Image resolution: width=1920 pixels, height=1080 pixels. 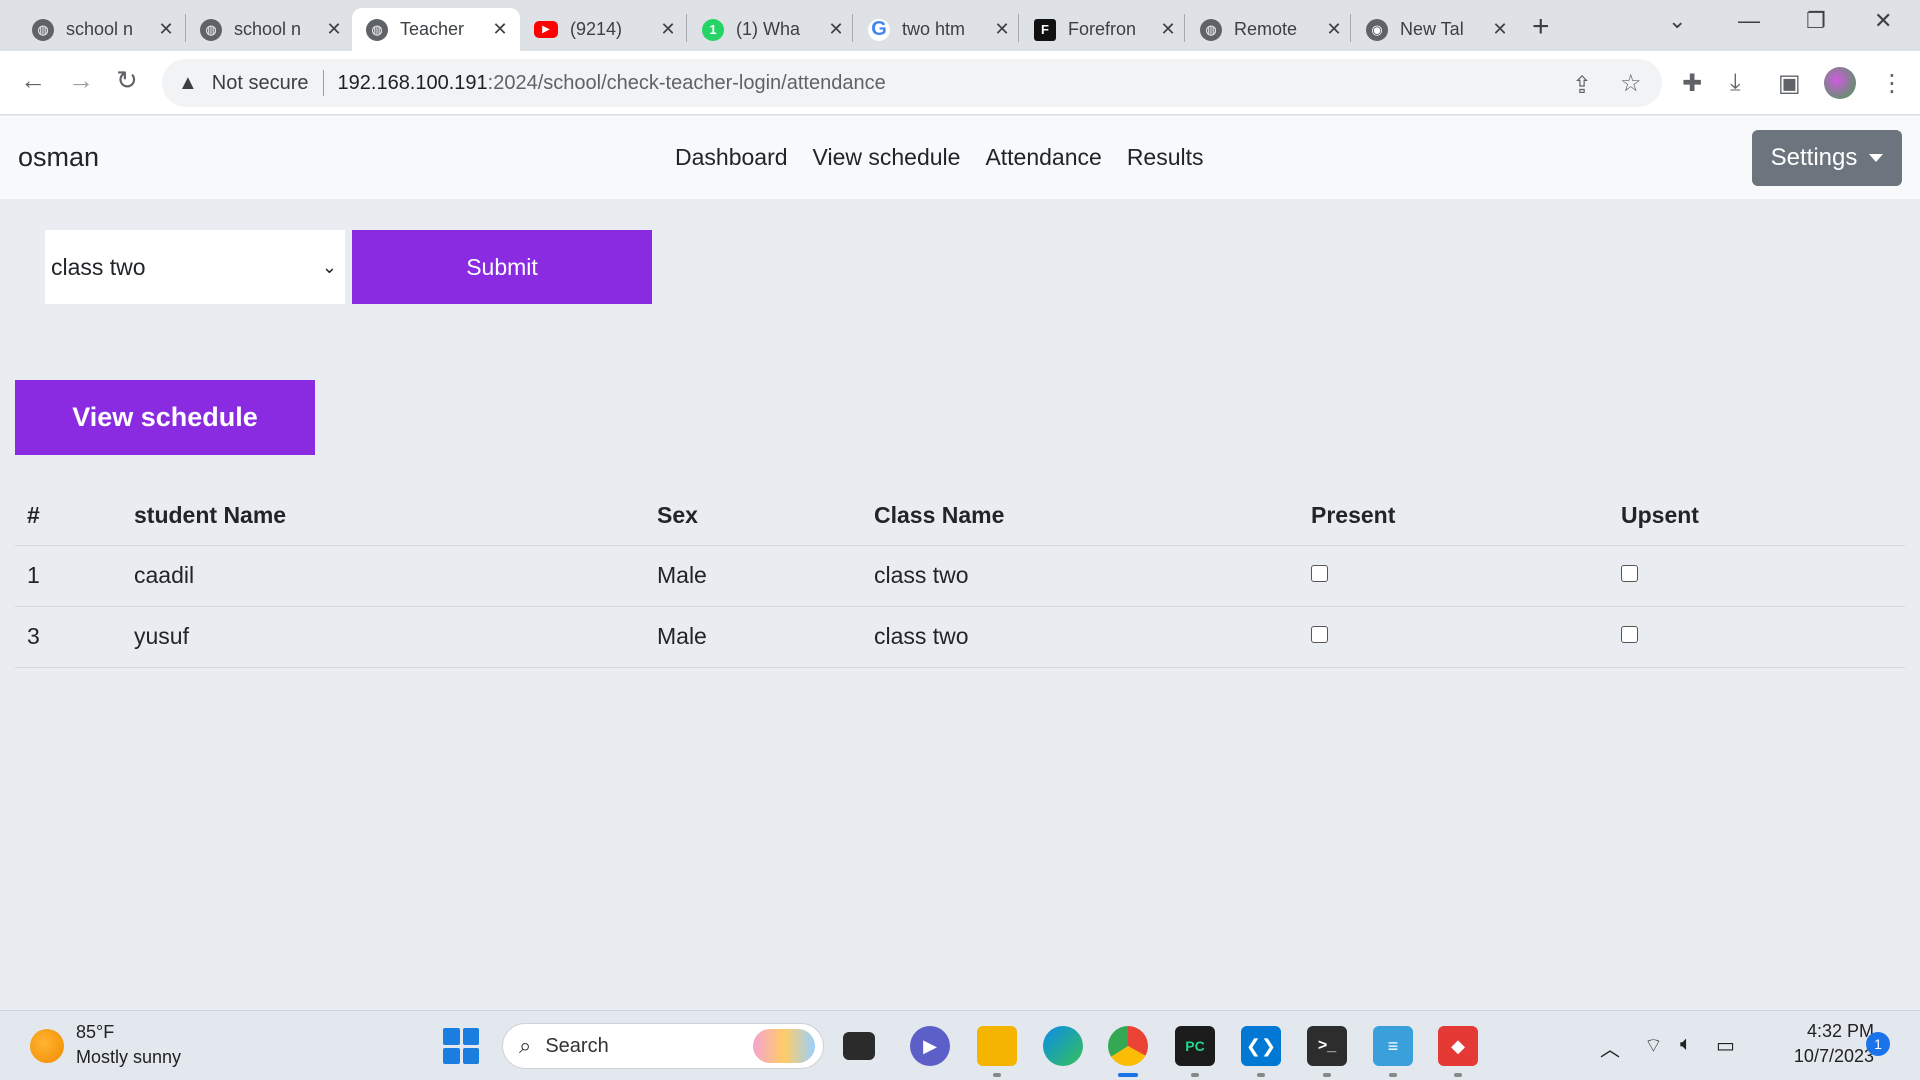 What do you see at coordinates (997, 1046) in the screenshot?
I see `folder-icon` at bounding box center [997, 1046].